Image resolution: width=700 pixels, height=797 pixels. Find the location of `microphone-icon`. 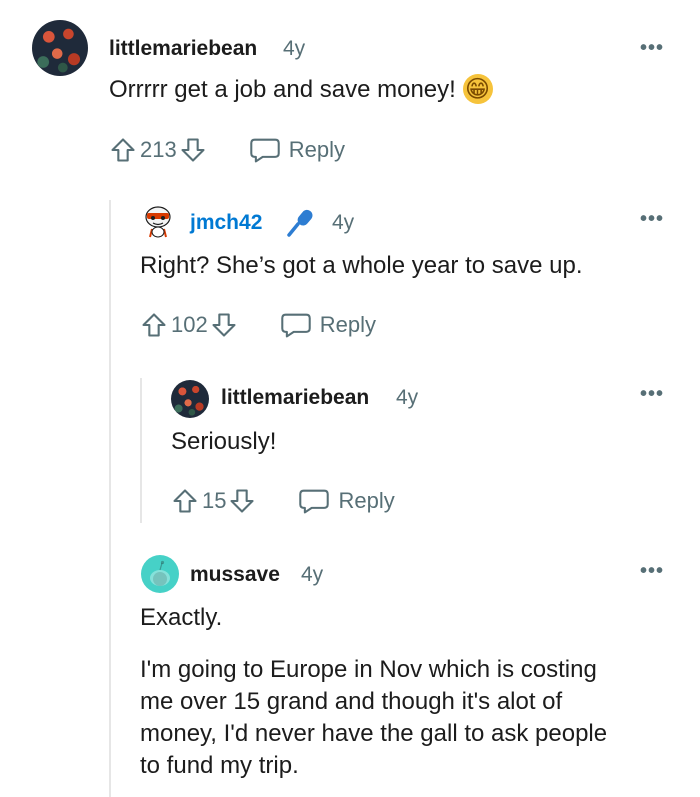

microphone-icon is located at coordinates (300, 223).